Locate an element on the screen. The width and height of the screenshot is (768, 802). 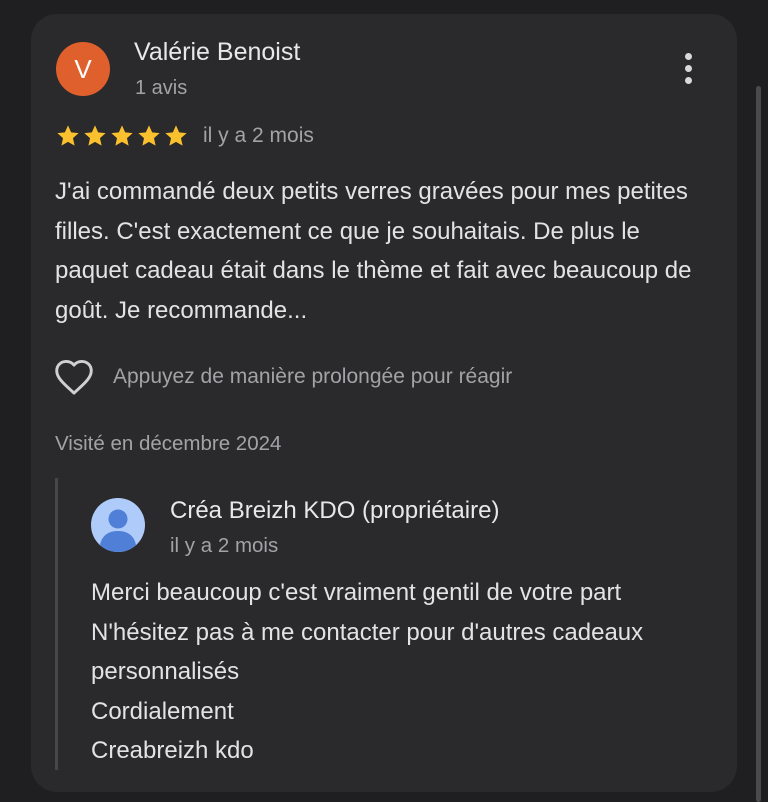
owner-reply-divider is located at coordinates (56, 624).